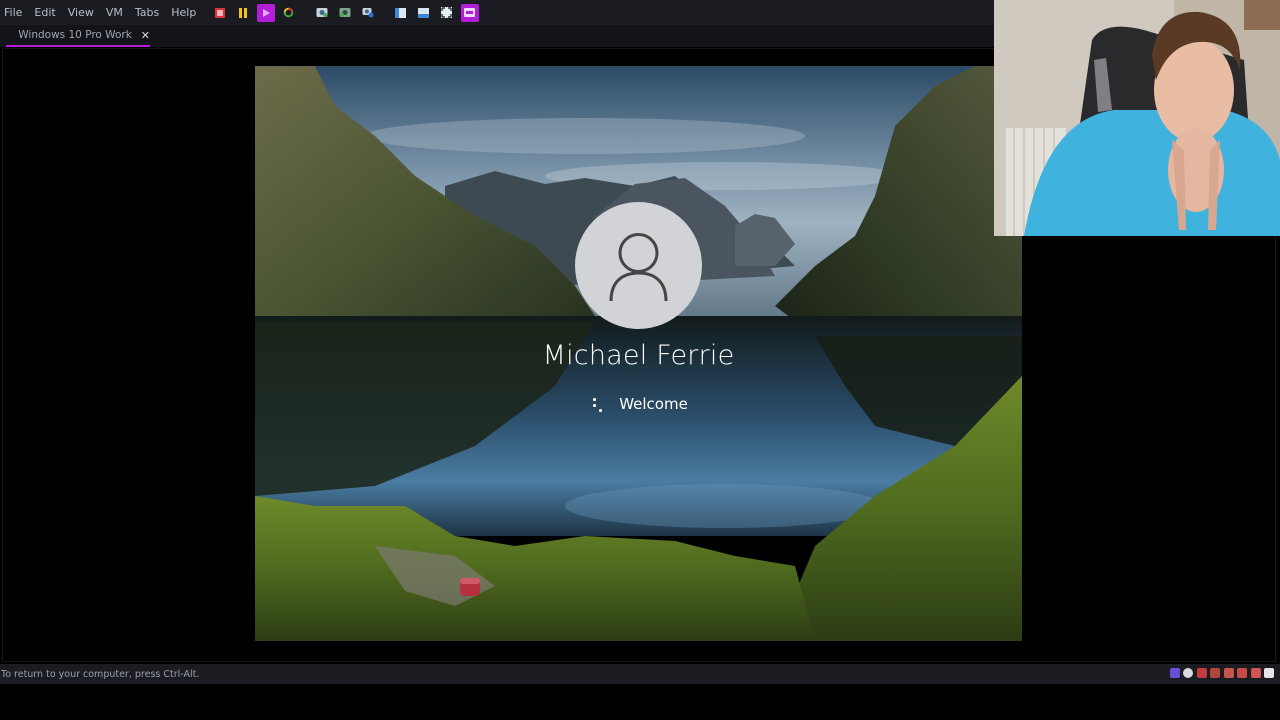 The width and height of the screenshot is (1280, 720). Describe the element at coordinates (147, 12) in the screenshot. I see `menu-tabs: Tabs` at that location.